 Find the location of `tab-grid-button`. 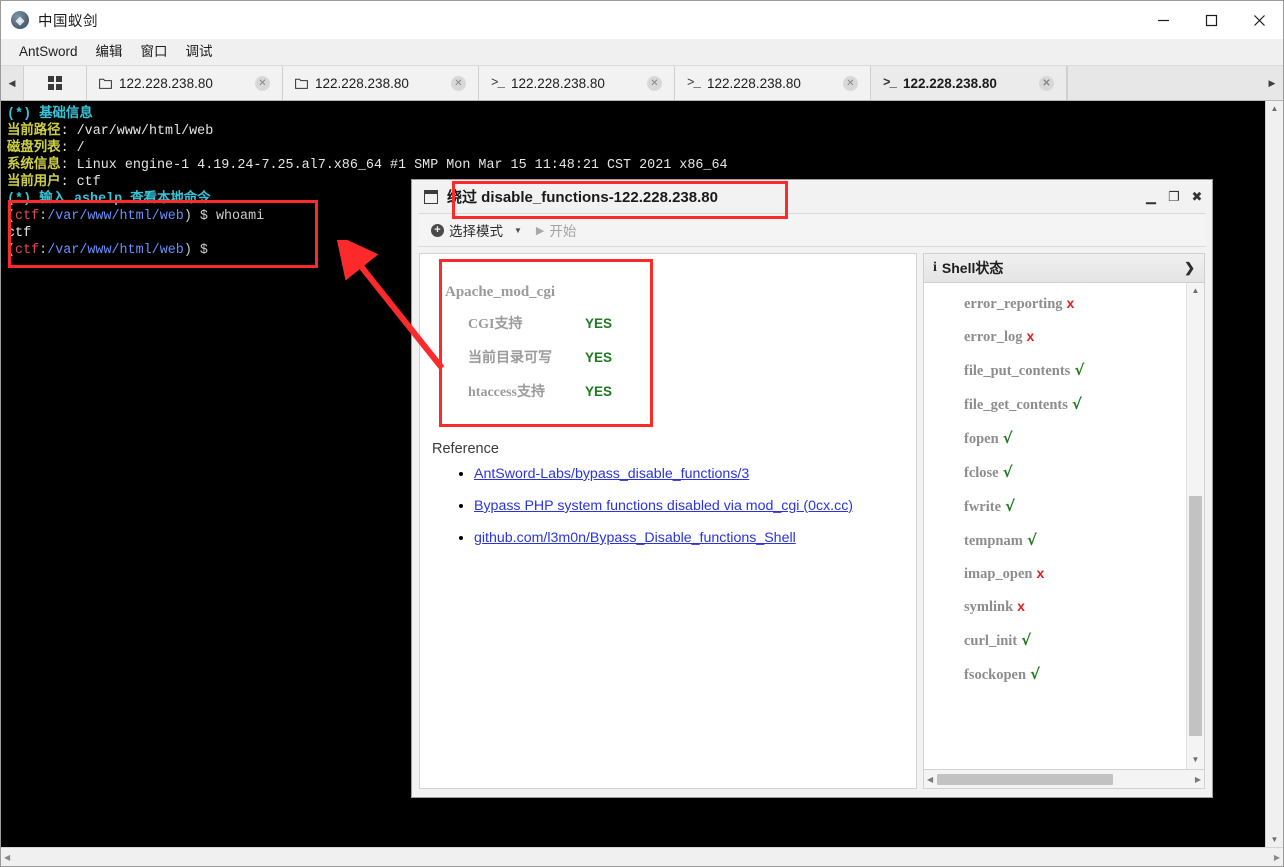

tab-grid-button is located at coordinates (55, 83).